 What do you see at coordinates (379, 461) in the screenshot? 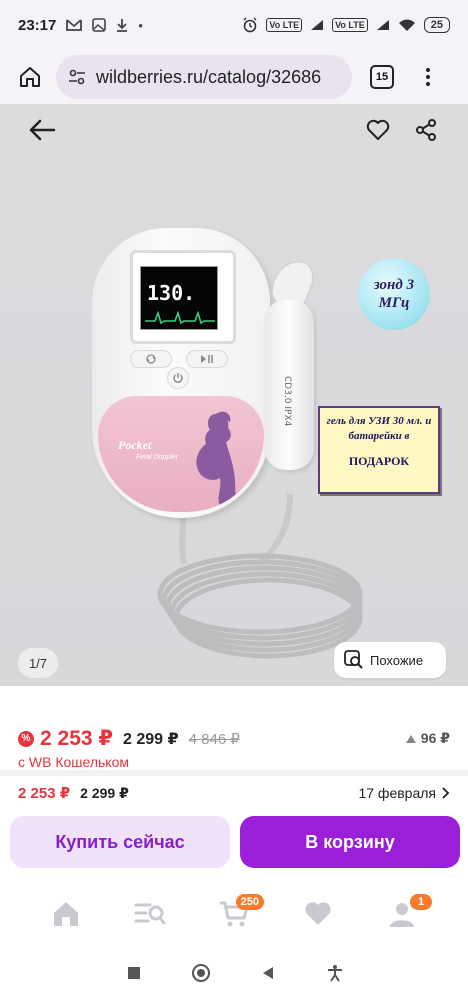
I see `gift-promo-word: ПОДАРОК` at bounding box center [379, 461].